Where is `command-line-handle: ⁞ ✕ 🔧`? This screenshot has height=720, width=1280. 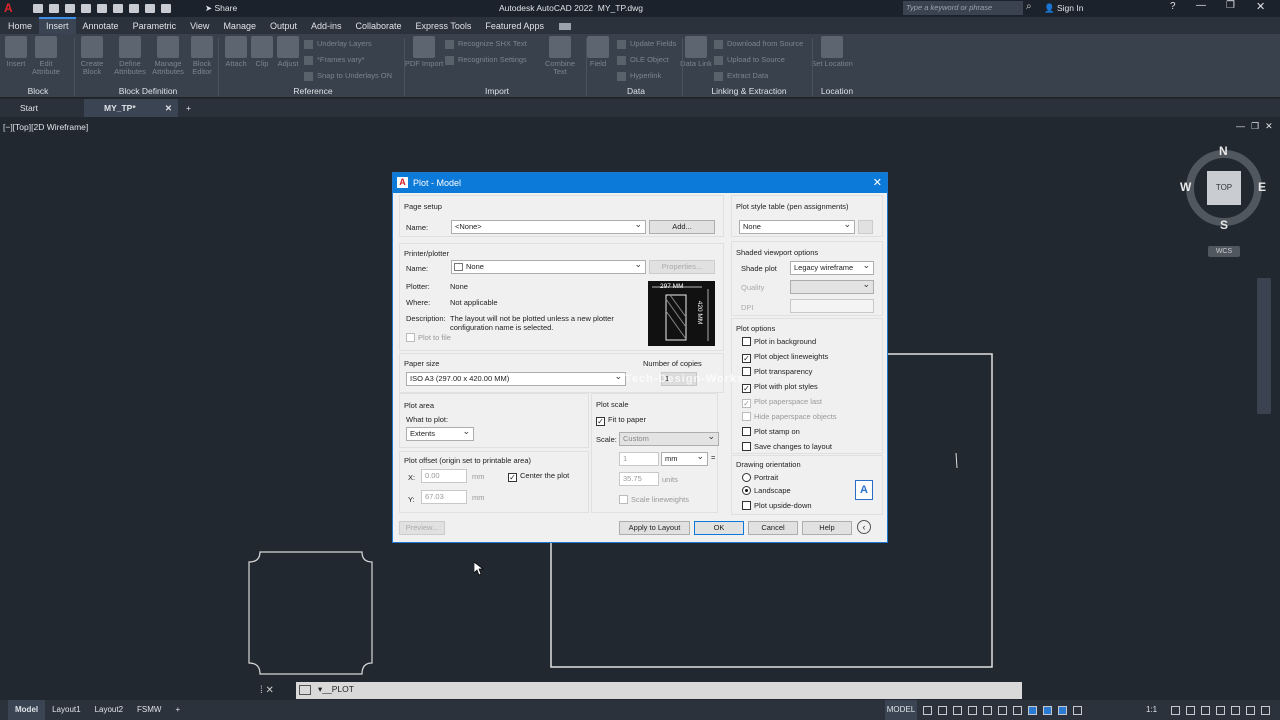
command-line-handle: ⁞ ✕ 🔧 is located at coordinates (270, 697).